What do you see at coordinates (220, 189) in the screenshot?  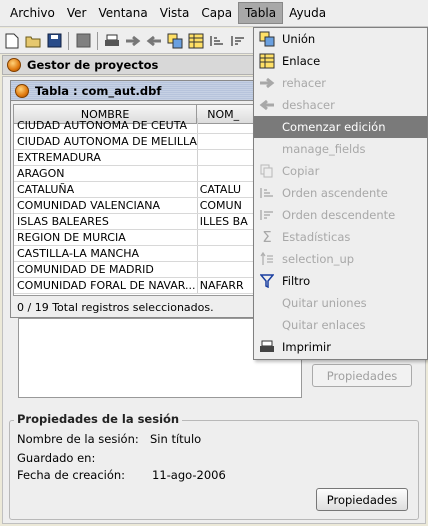 I see `cell-nom: CATALU` at bounding box center [220, 189].